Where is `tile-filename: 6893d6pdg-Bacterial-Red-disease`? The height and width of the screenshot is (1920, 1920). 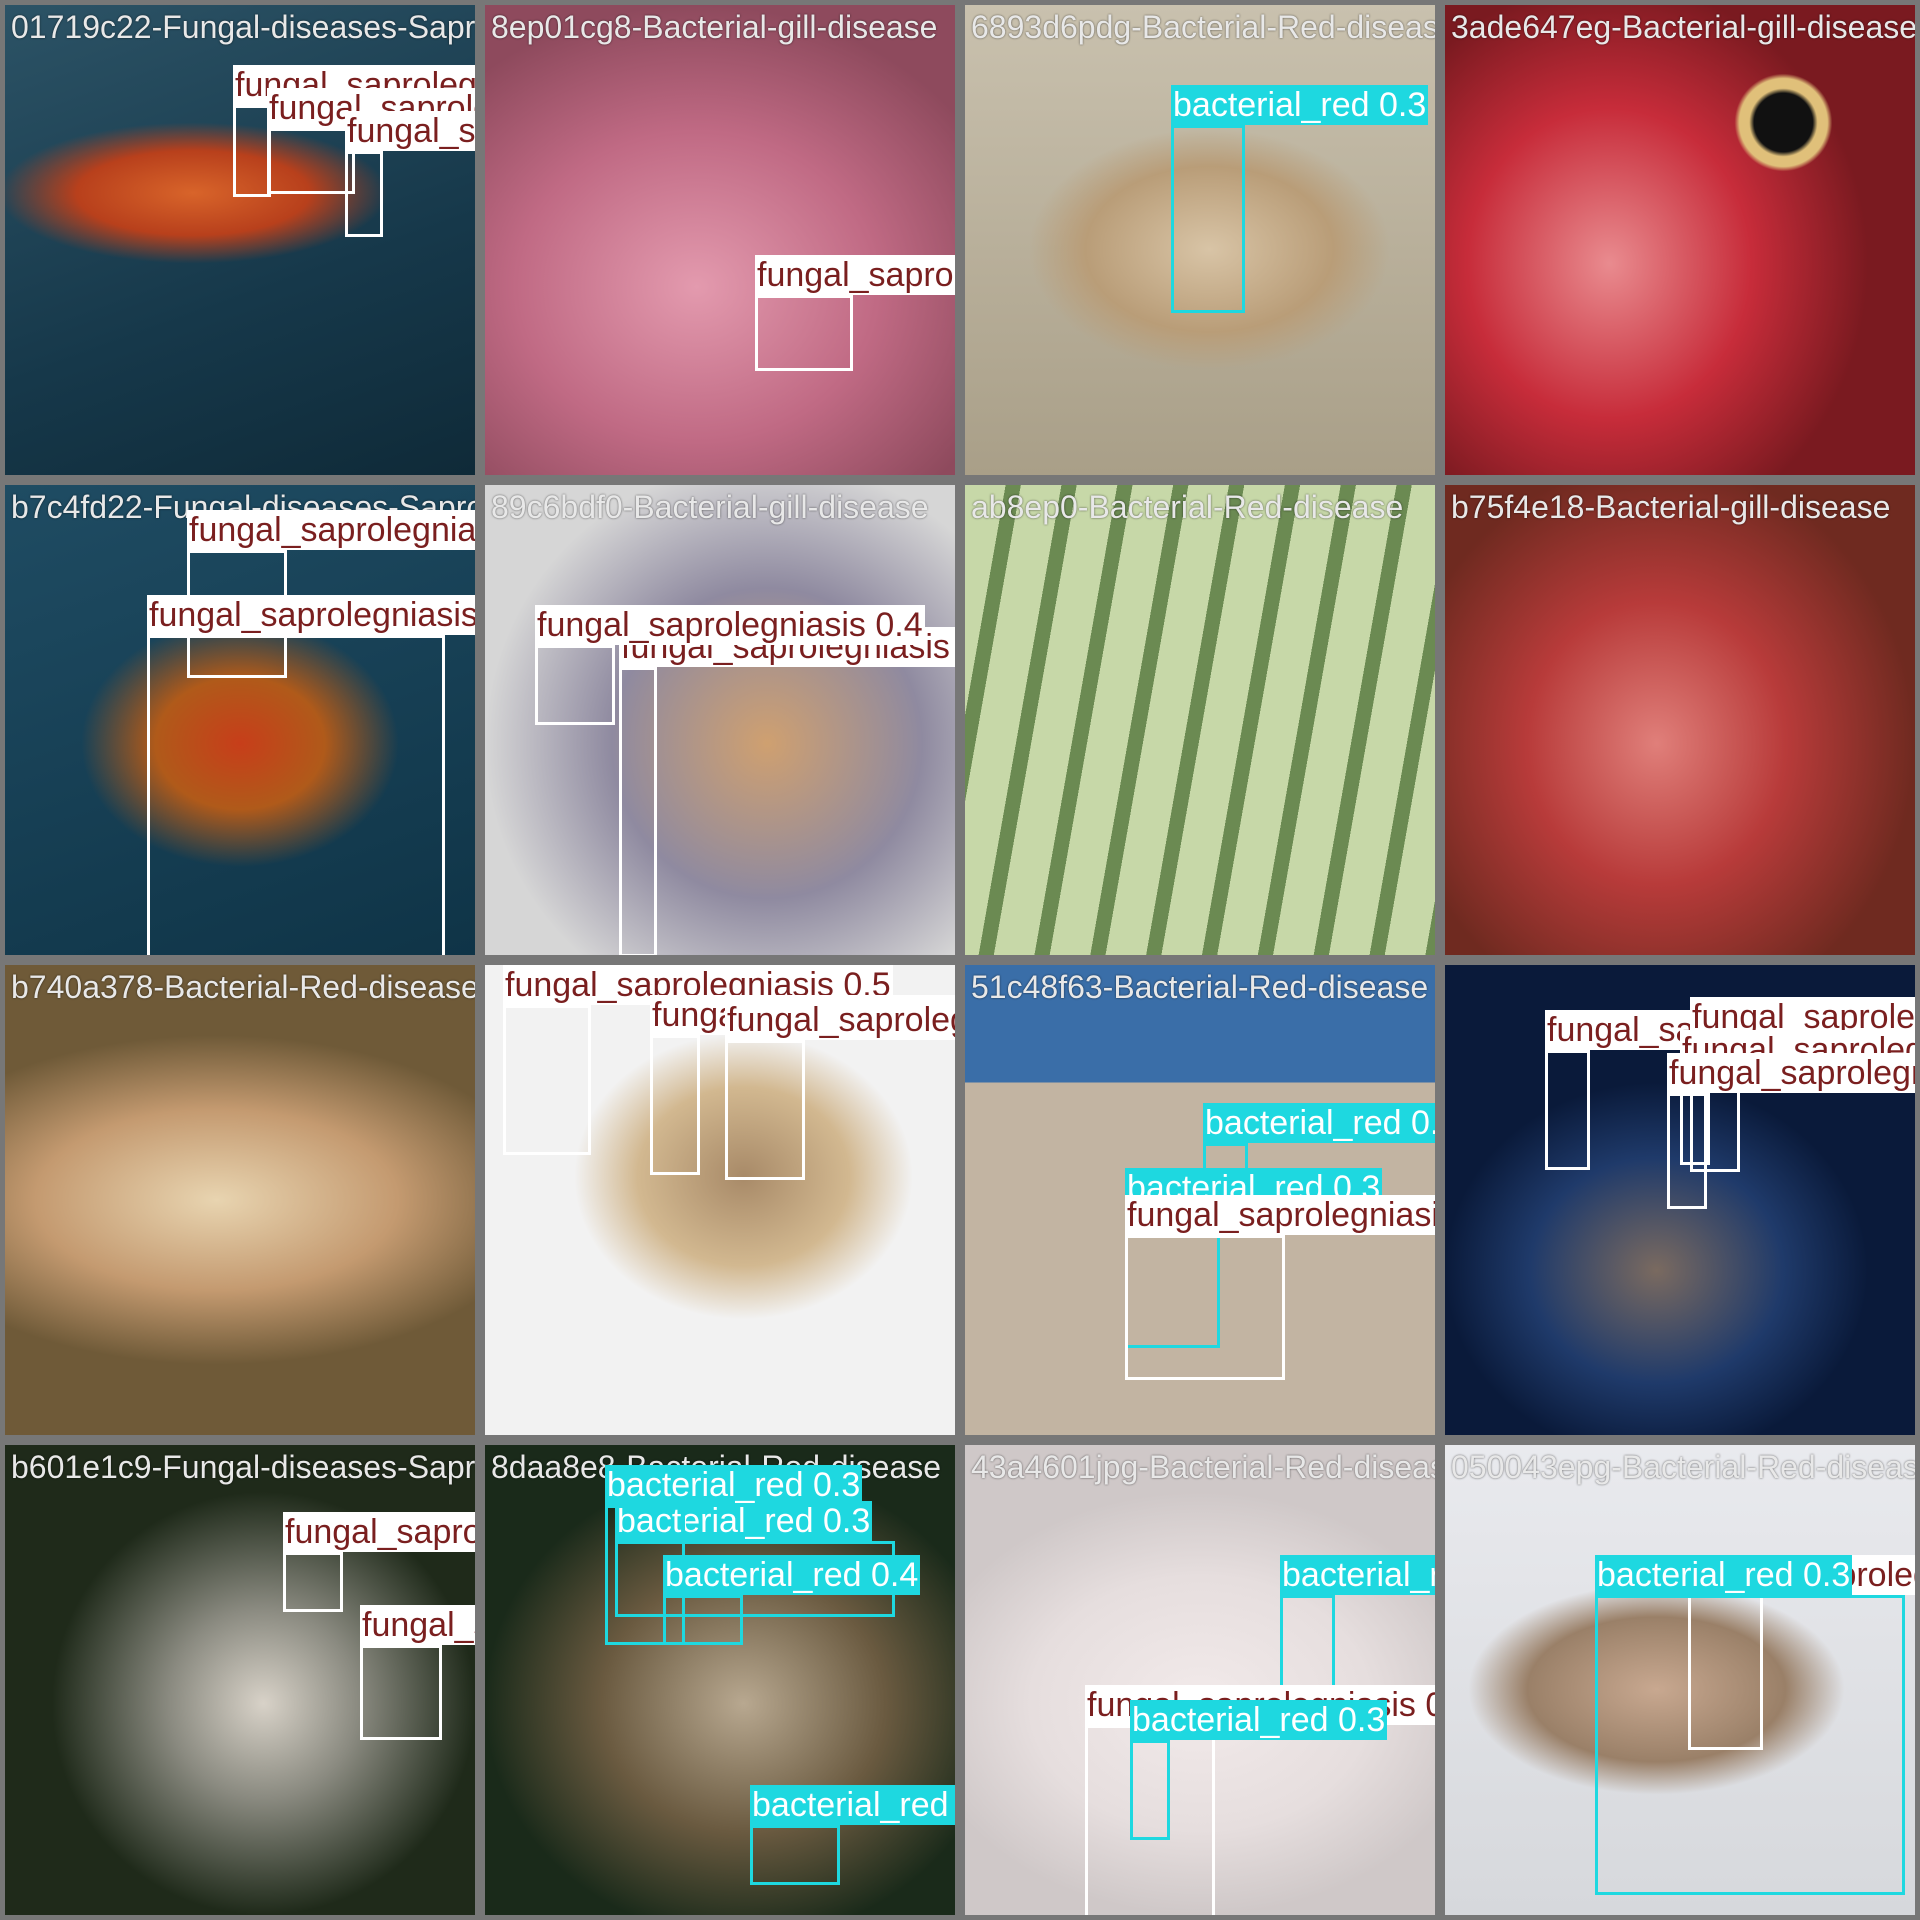 tile-filename: 6893d6pdg-Bacterial-Red-disease is located at coordinates (1203, 27).